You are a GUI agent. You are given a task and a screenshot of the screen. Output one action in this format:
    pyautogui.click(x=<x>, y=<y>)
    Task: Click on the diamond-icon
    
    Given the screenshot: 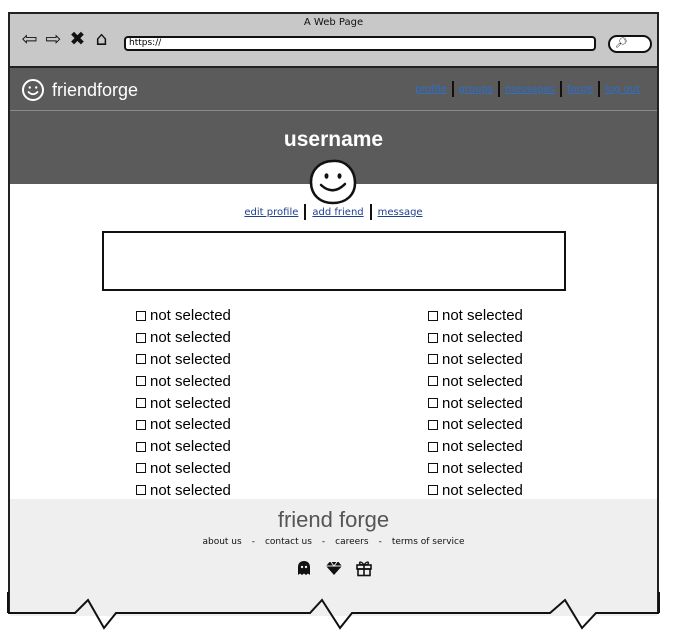 What is the action you would take?
    pyautogui.click(x=334, y=568)
    